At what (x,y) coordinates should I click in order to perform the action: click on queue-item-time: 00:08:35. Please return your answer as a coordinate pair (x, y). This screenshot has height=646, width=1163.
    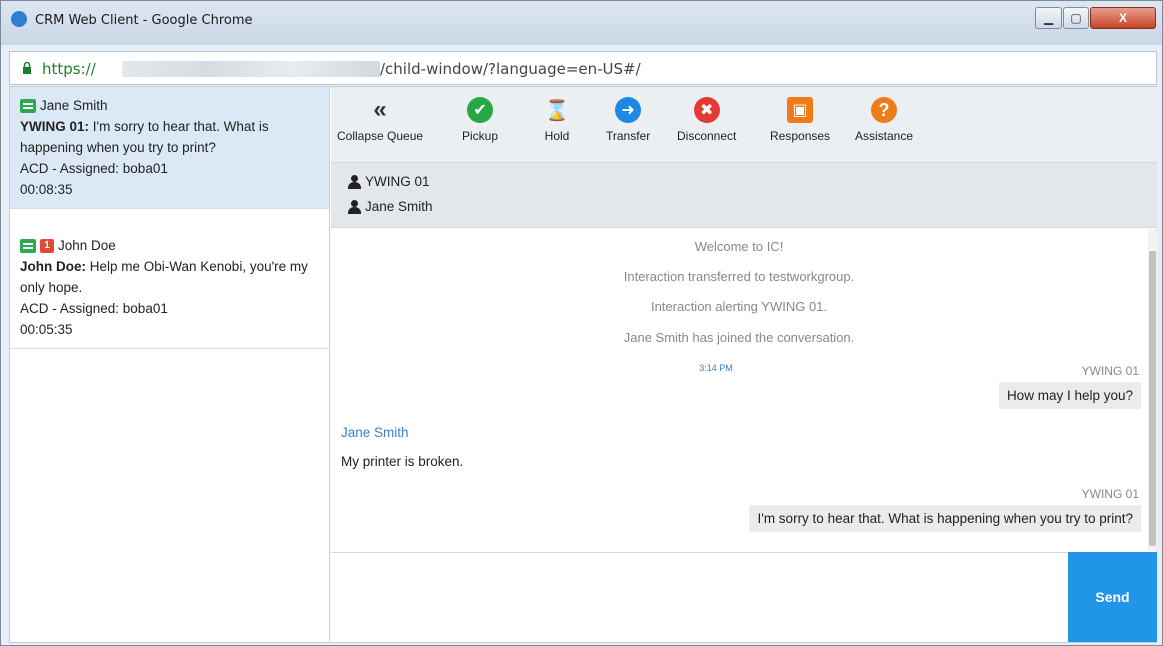
    Looking at the image, I should click on (46, 189).